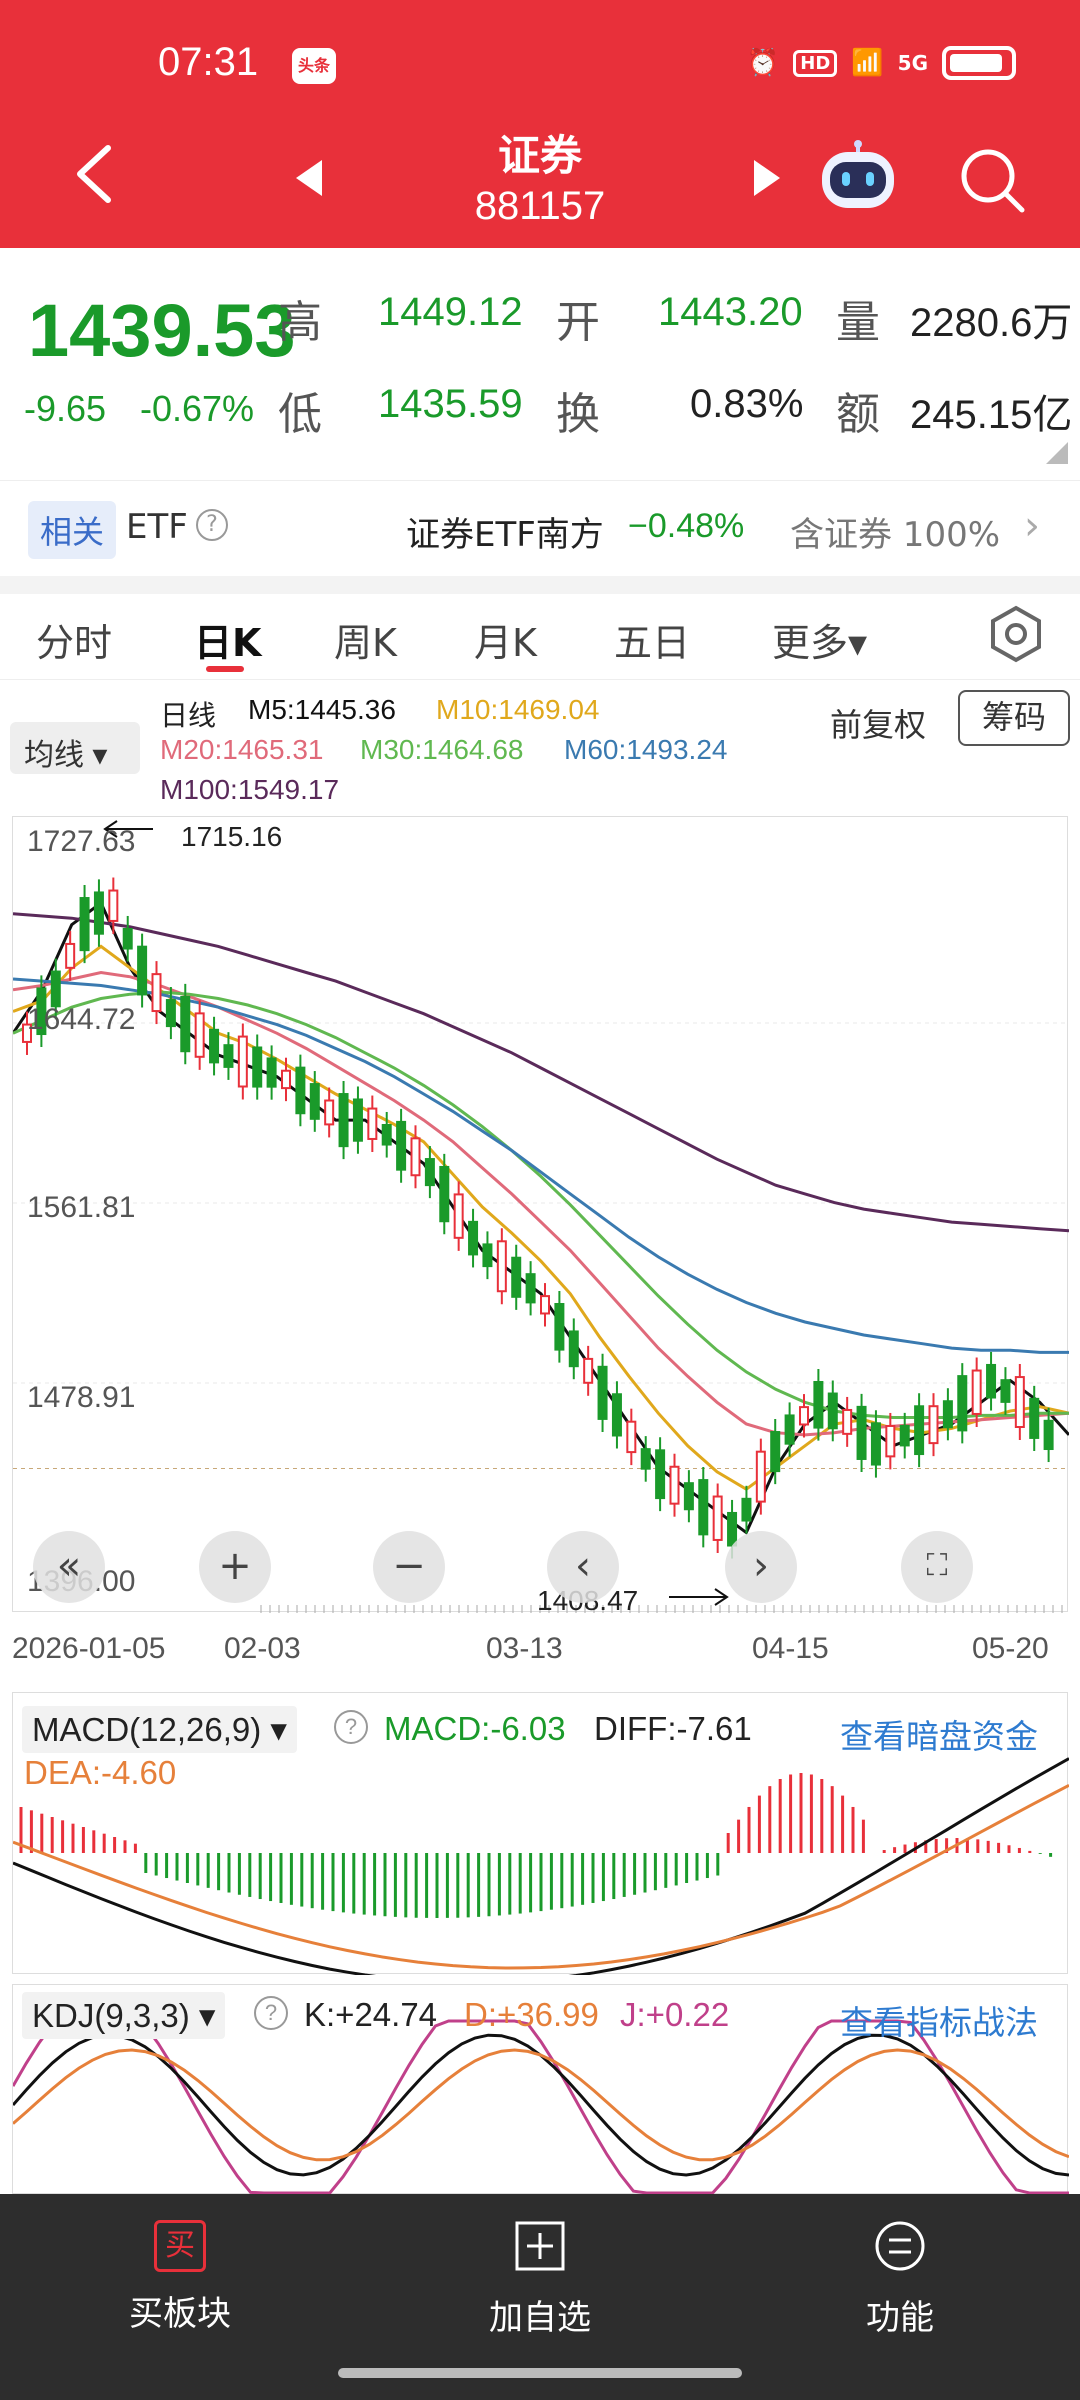 The height and width of the screenshot is (2400, 1080). Describe the element at coordinates (858, 176) in the screenshot. I see `robot-assistant-icon` at that location.